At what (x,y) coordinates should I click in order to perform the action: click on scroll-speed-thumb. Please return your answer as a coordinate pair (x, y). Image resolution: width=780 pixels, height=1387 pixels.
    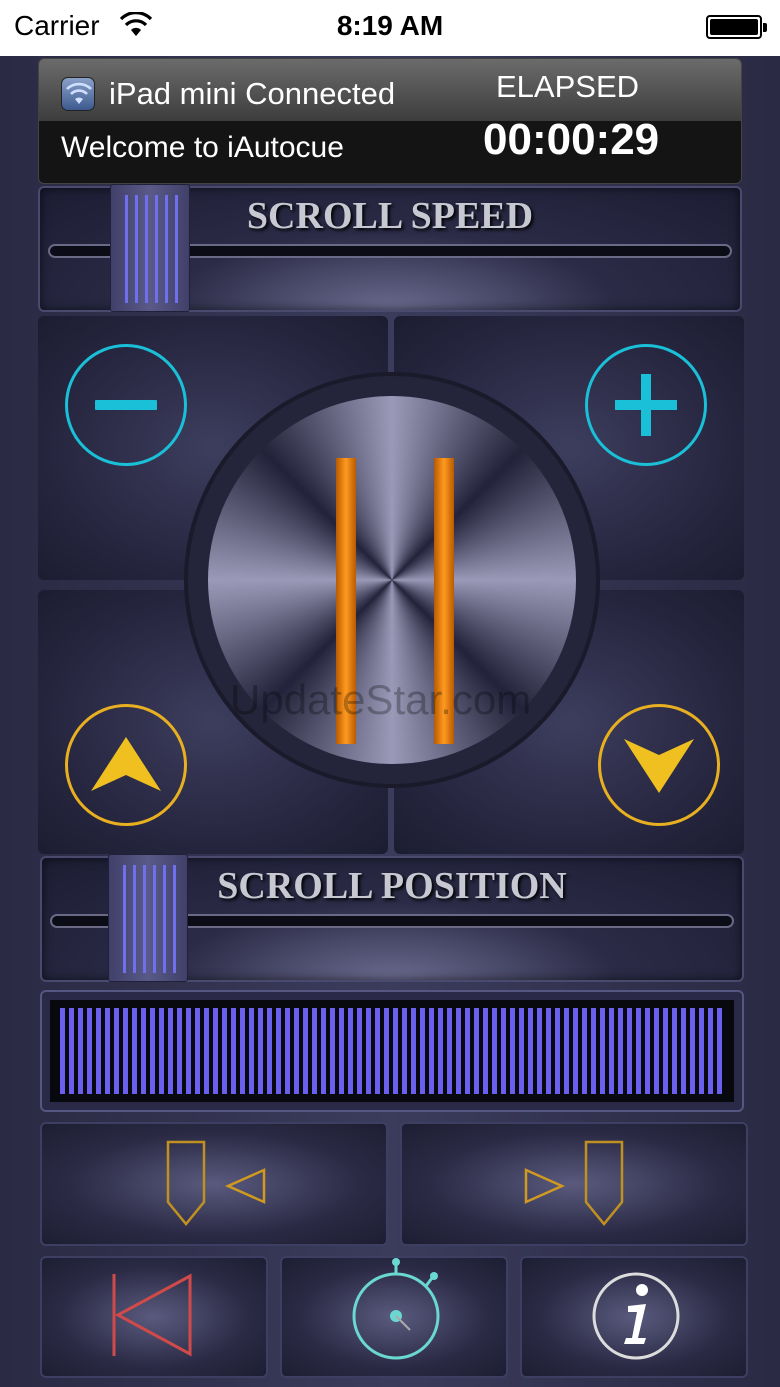
    Looking at the image, I should click on (150, 248).